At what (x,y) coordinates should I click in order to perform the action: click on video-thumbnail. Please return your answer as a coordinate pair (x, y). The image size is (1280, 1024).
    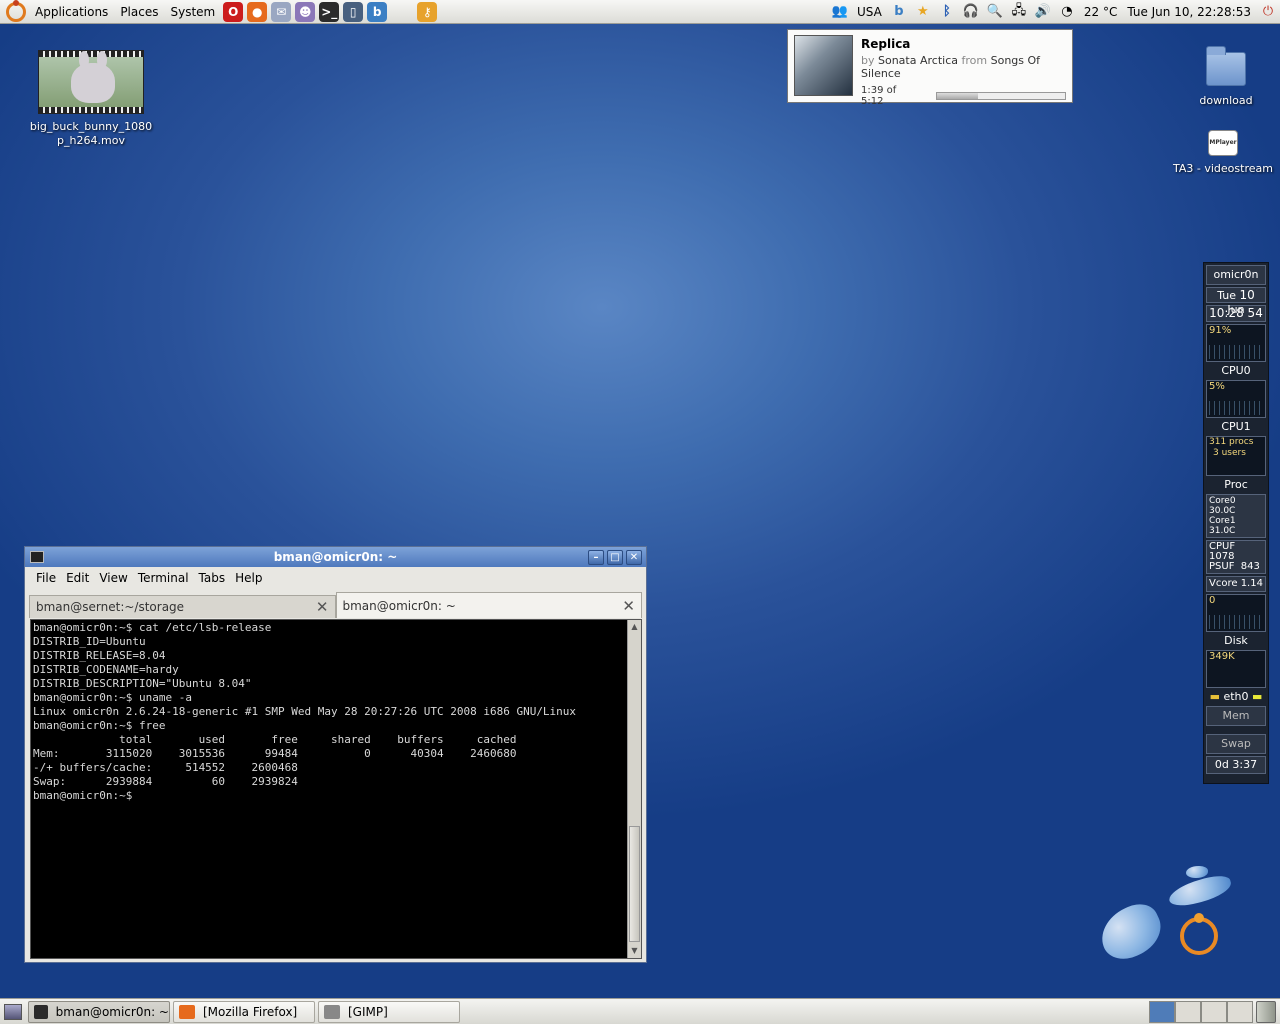
    Looking at the image, I should click on (91, 82).